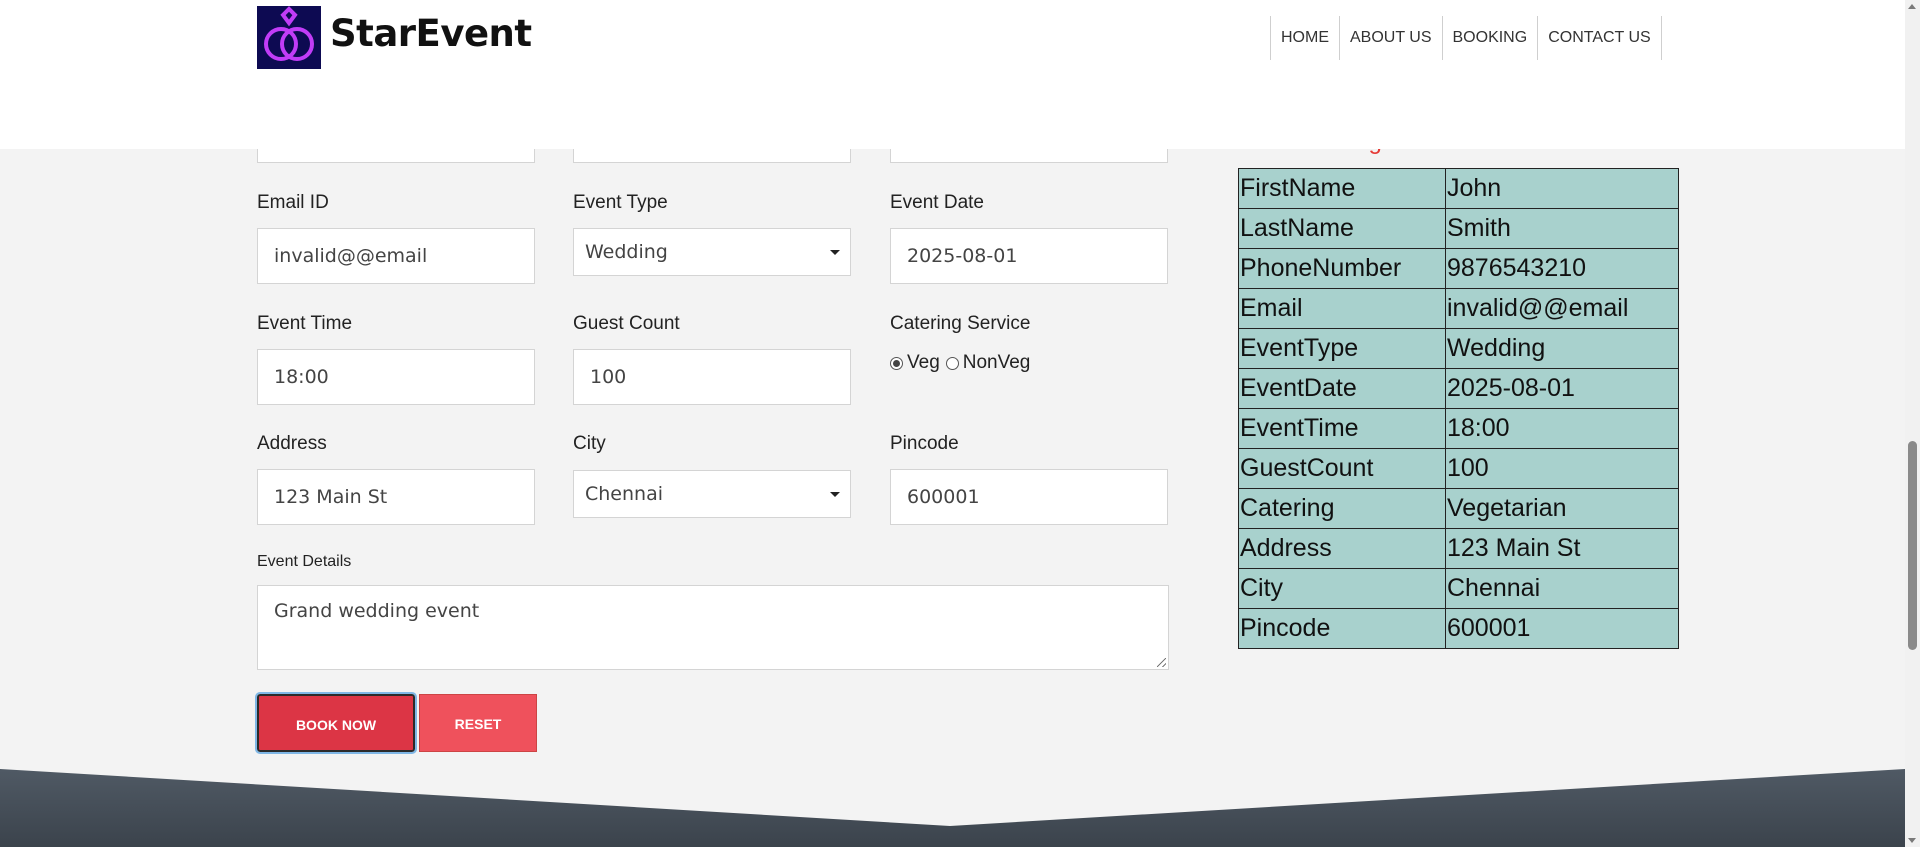 The image size is (1920, 847). Describe the element at coordinates (1029, 497) in the screenshot. I see `pincode-input: 600001` at that location.